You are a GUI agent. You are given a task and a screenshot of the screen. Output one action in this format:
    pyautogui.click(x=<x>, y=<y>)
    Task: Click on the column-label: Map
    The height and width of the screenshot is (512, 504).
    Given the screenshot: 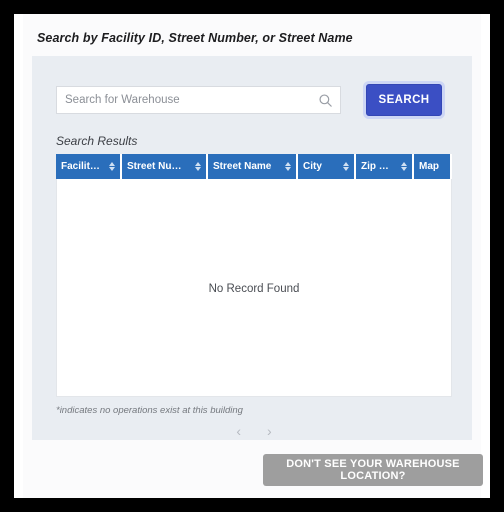 What is the action you would take?
    pyautogui.click(x=429, y=166)
    